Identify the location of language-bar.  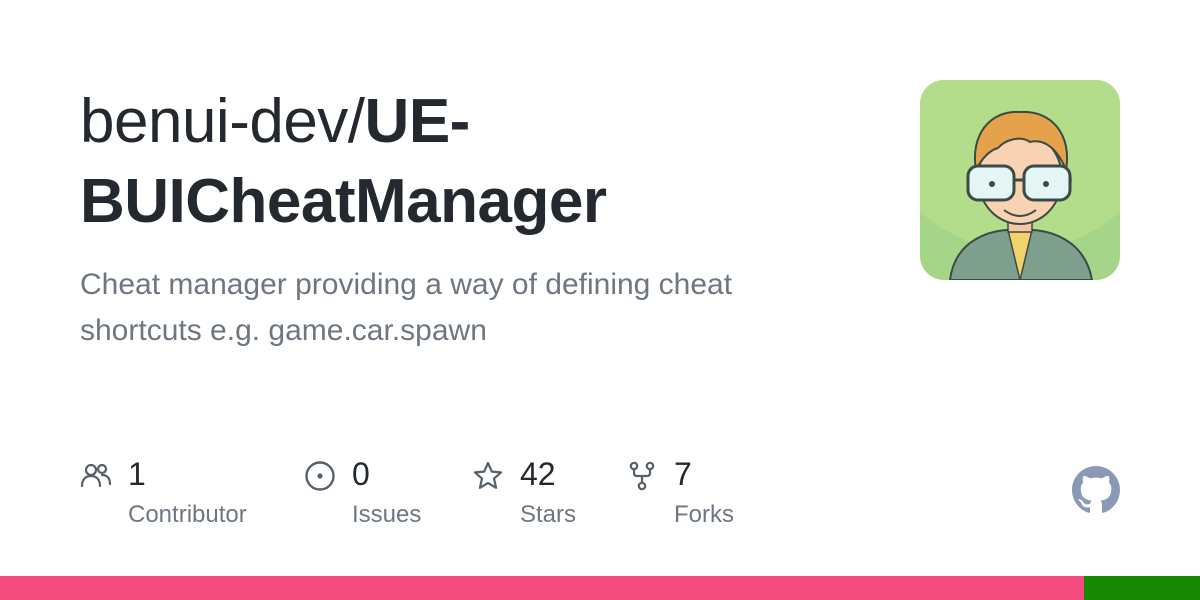
(600, 588).